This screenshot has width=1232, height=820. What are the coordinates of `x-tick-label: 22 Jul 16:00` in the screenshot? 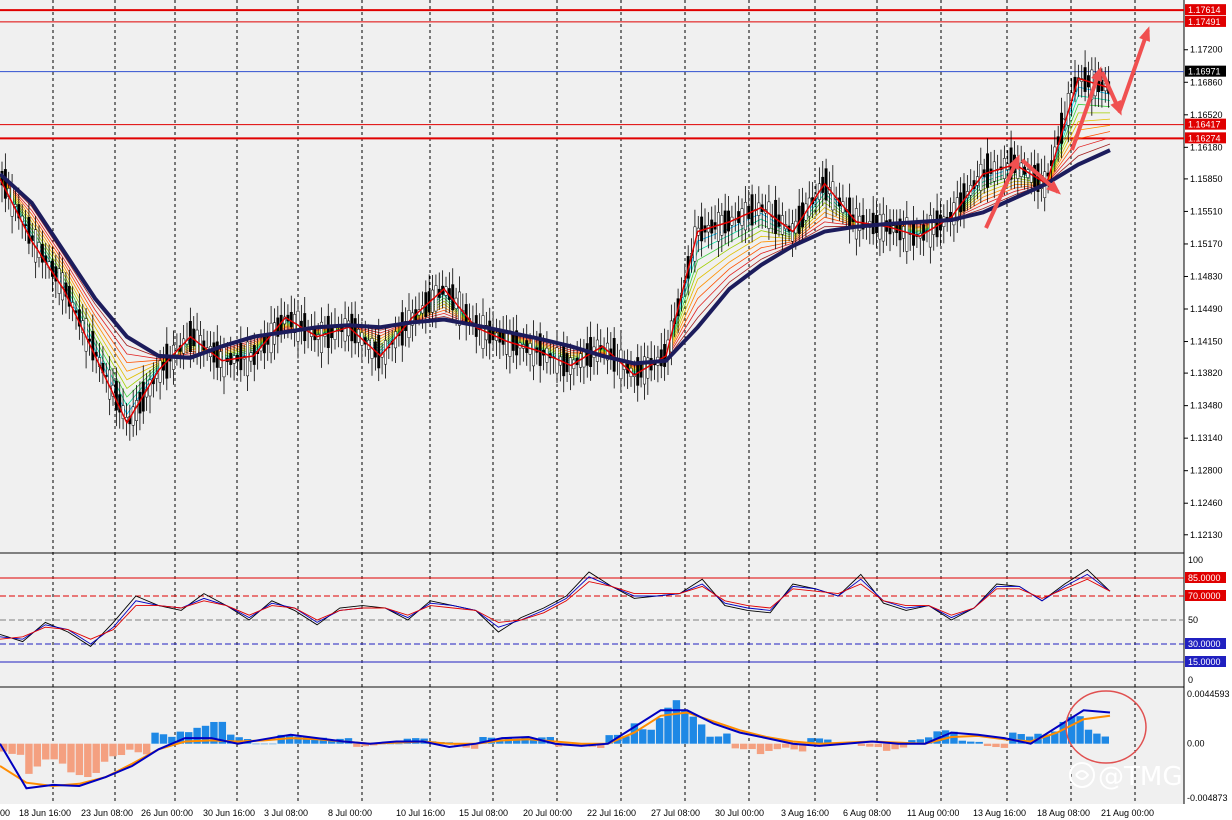 It's located at (611, 813).